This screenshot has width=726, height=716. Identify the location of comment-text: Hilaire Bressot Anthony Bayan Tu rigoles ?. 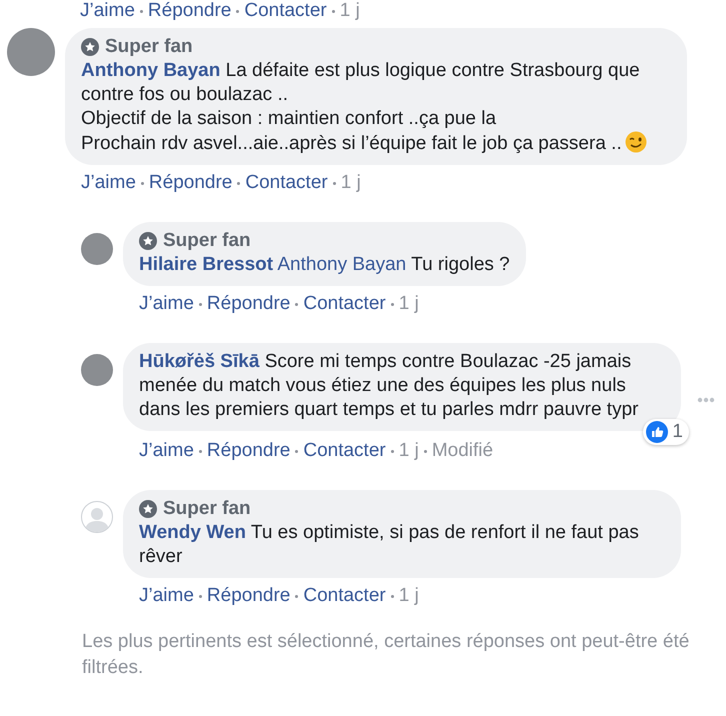
(324, 265).